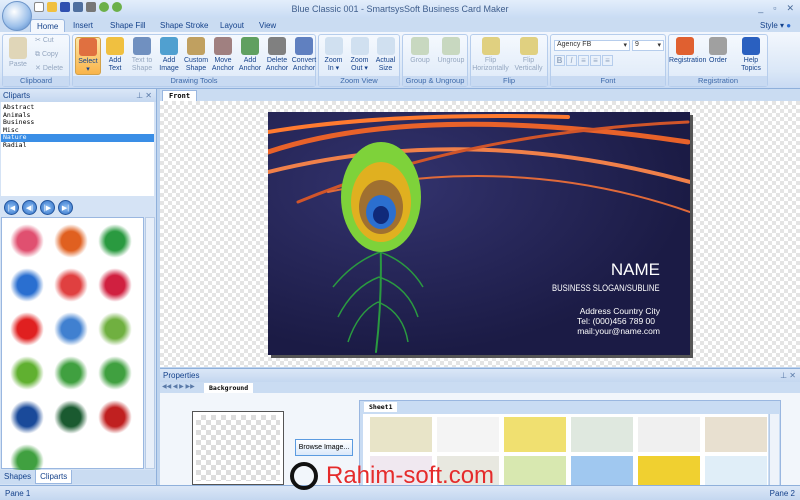  What do you see at coordinates (267, 25) in the screenshot?
I see `tab-view: View` at bounding box center [267, 25].